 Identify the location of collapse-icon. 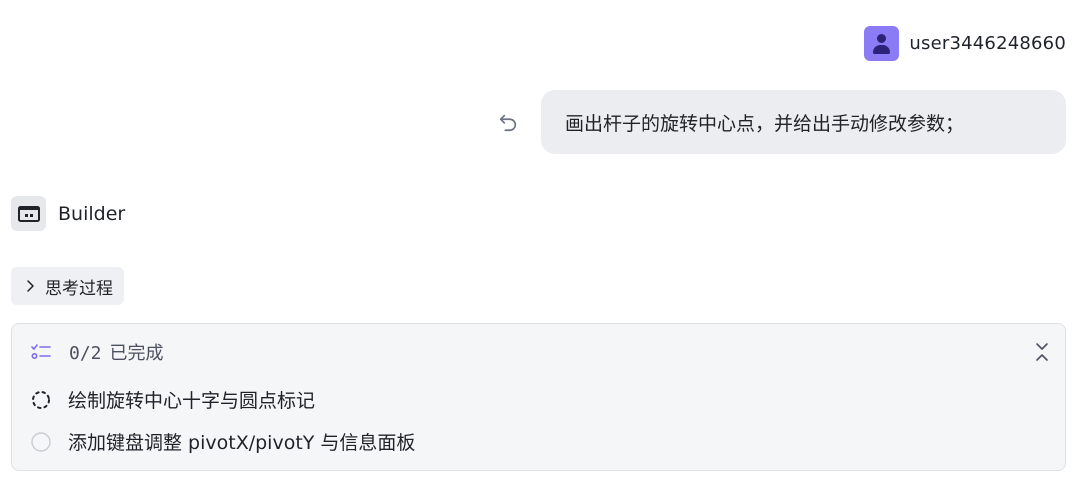
(1042, 352).